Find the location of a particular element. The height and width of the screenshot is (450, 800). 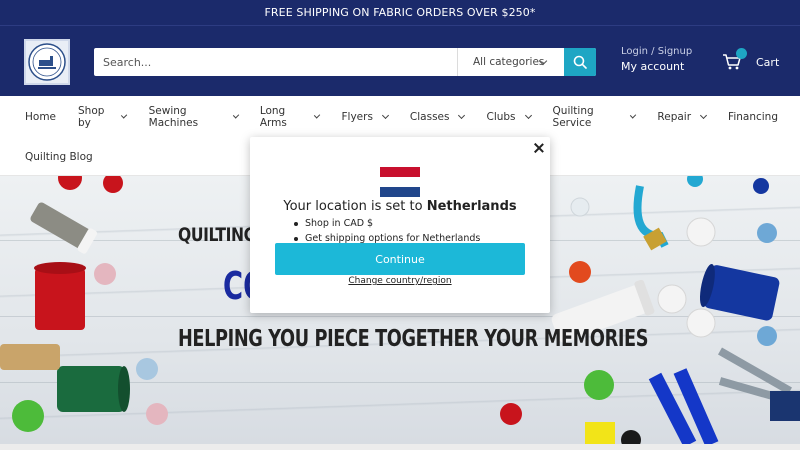

nav-item-flyers: Flyers is located at coordinates (365, 117).